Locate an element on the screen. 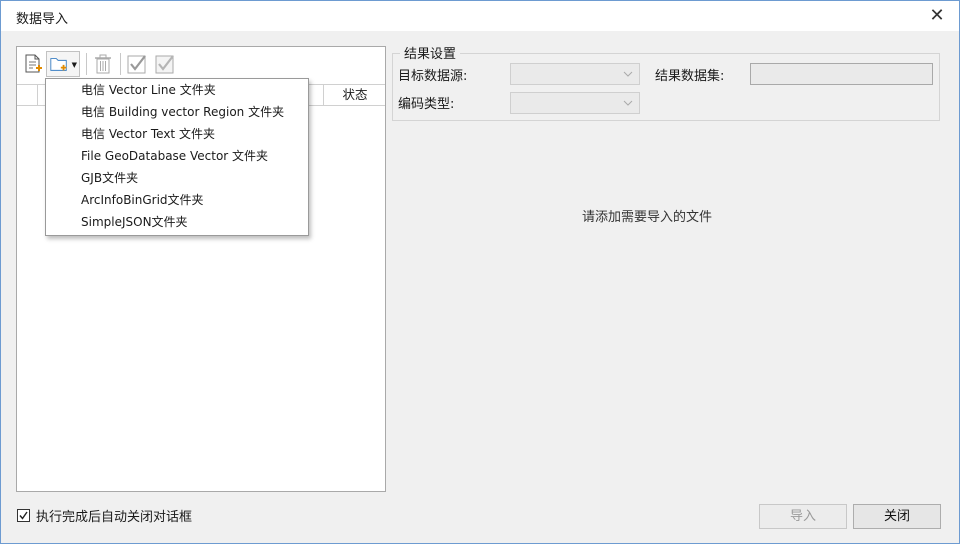 The height and width of the screenshot is (544, 960). menu-item-file-geodatabase-folder: File GeoDatabase Vector 文件夹 is located at coordinates (174, 156).